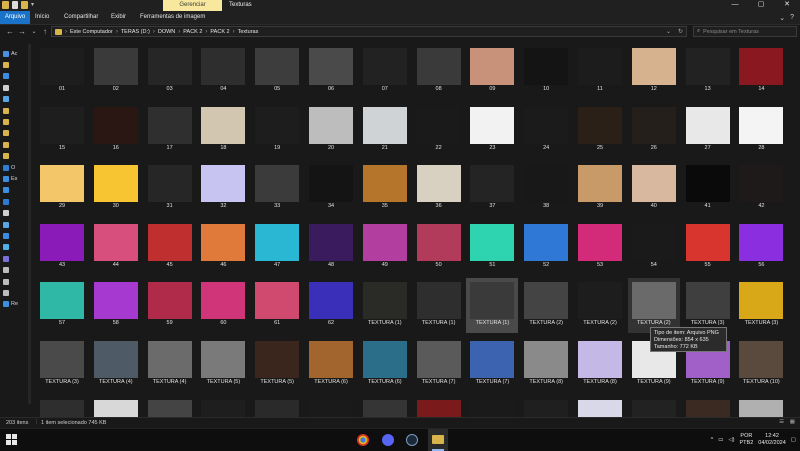 The height and width of the screenshot is (451, 800). I want to click on windows-start-icon, so click(11, 439).